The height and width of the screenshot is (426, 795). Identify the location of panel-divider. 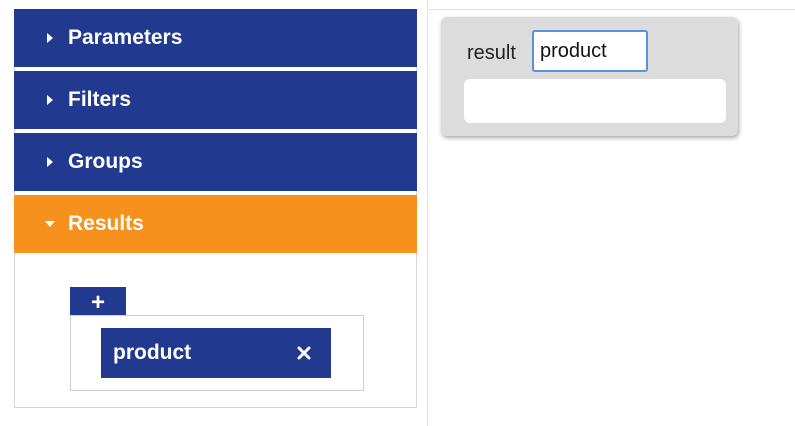
(427, 213).